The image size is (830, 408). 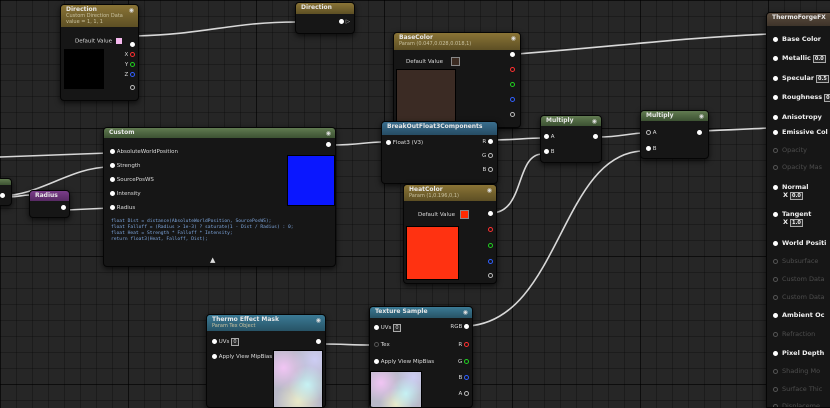 I want to click on input-pin-sourceposws: SourcePosWS, so click(x=132, y=180).